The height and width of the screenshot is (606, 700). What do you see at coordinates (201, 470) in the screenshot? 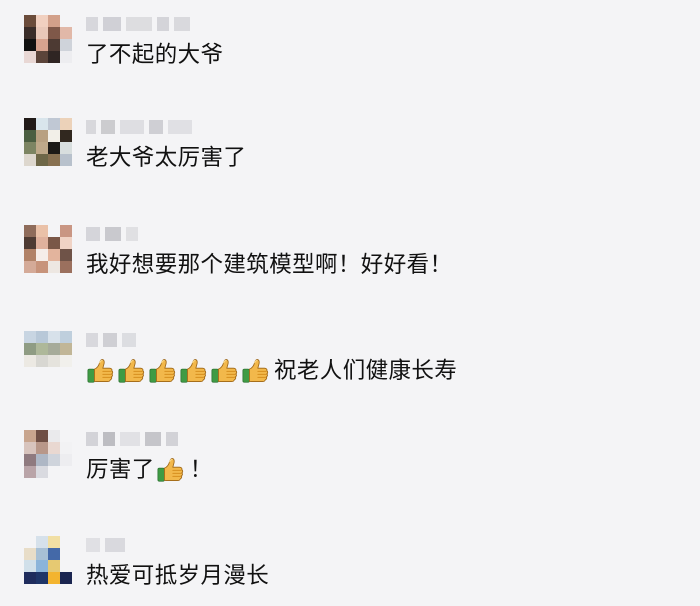
I see `comment-text-after-emoji: ！` at bounding box center [201, 470].